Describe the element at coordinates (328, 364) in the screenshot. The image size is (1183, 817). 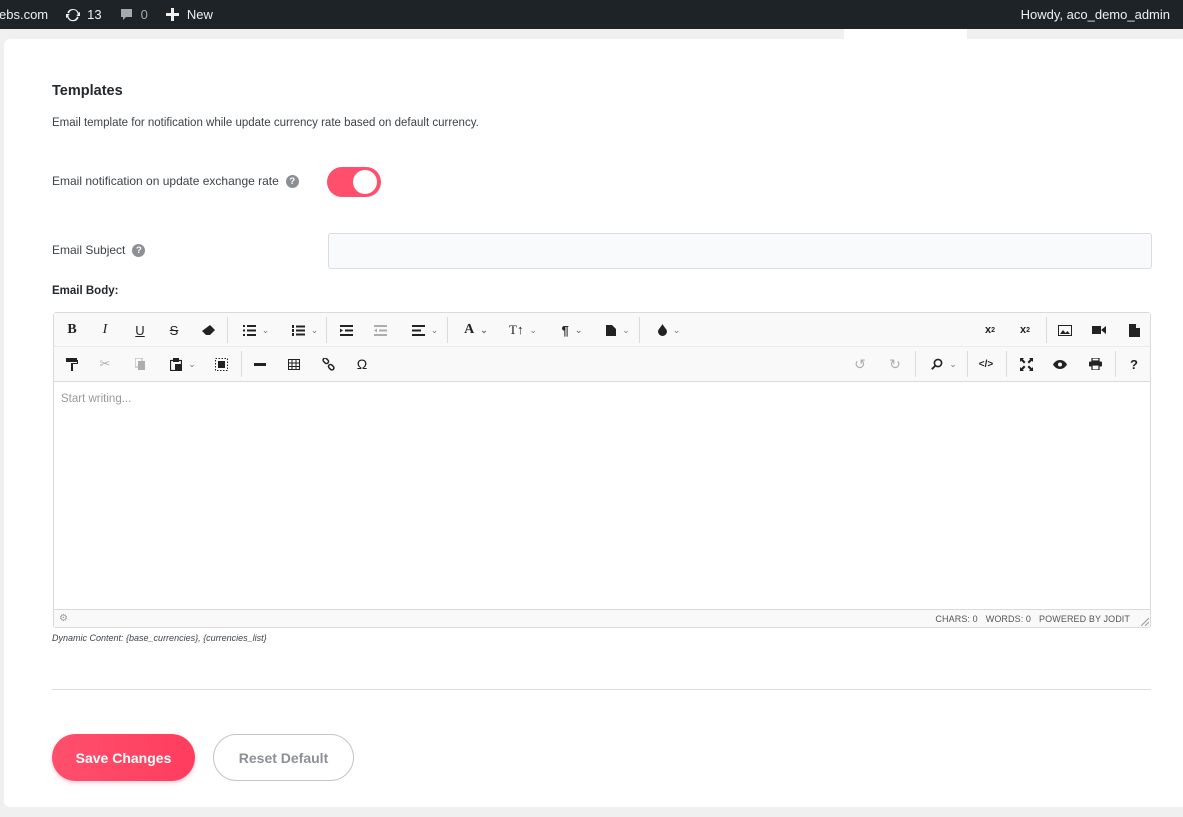
I see `link-icon` at that location.